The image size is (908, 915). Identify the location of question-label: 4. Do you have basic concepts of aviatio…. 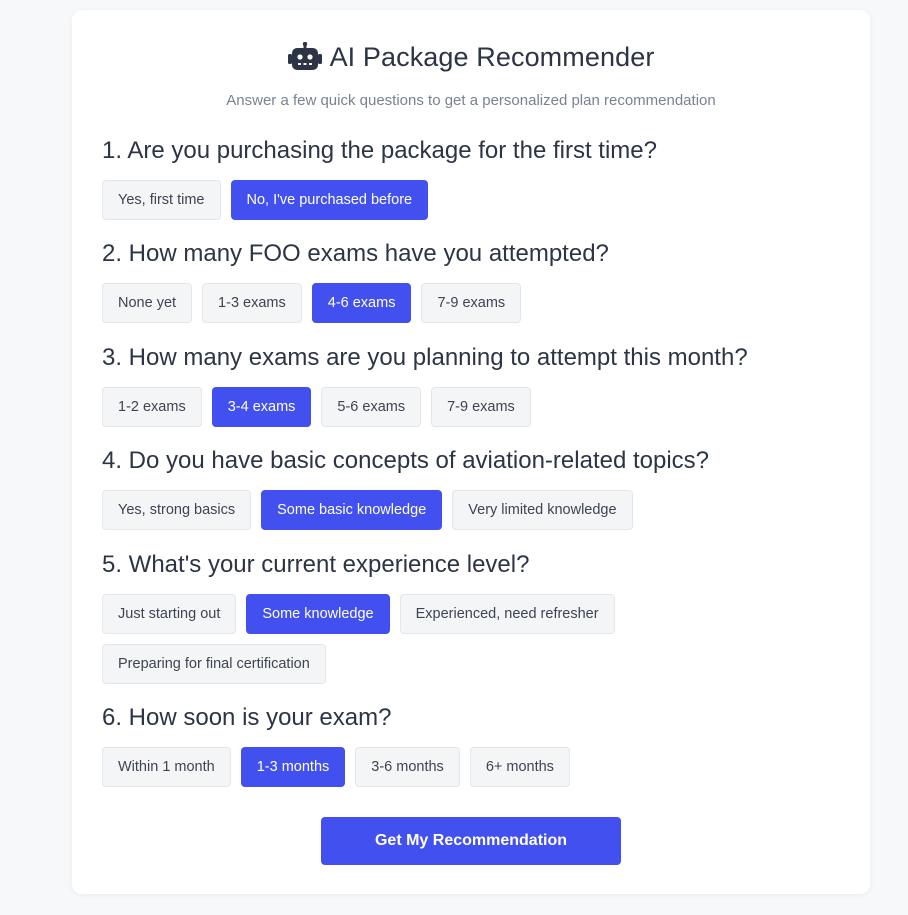
(406, 460).